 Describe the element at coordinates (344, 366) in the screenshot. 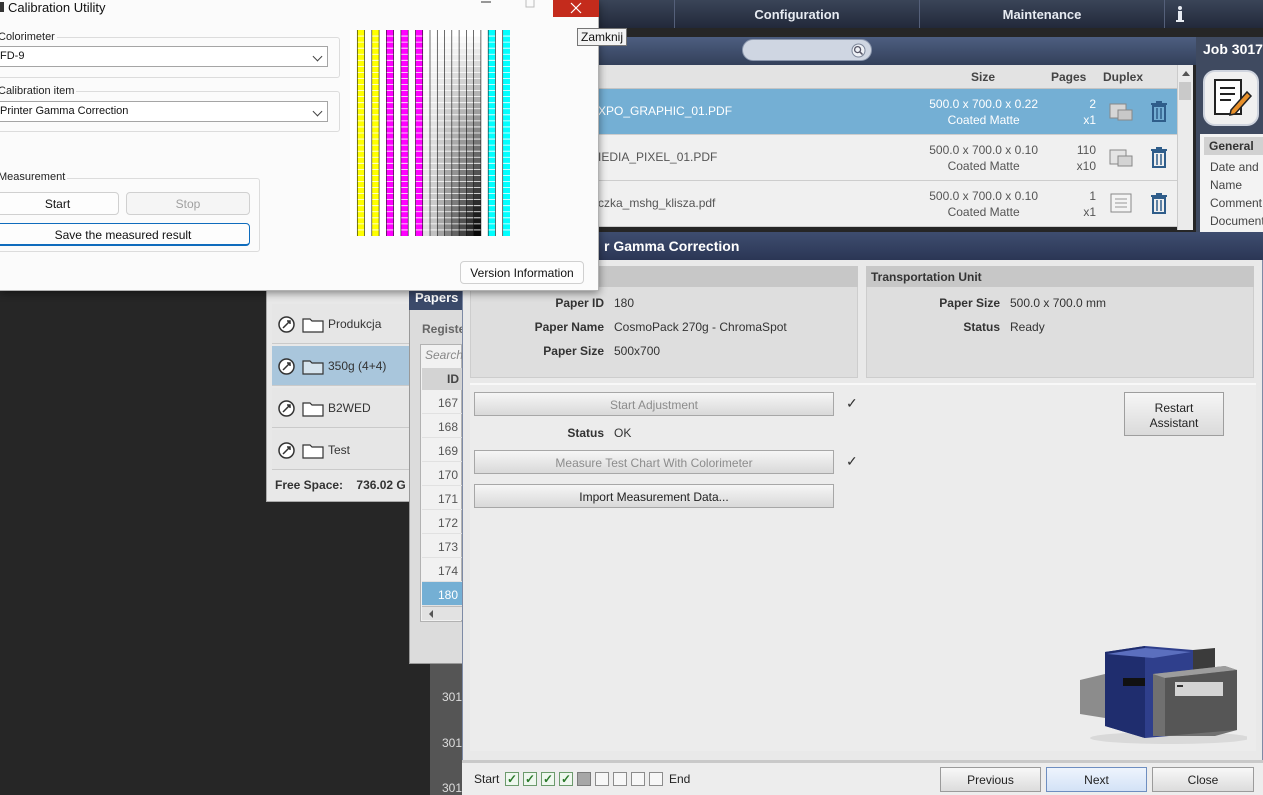

I see `hot-folder-item: 350g (4+4)` at that location.